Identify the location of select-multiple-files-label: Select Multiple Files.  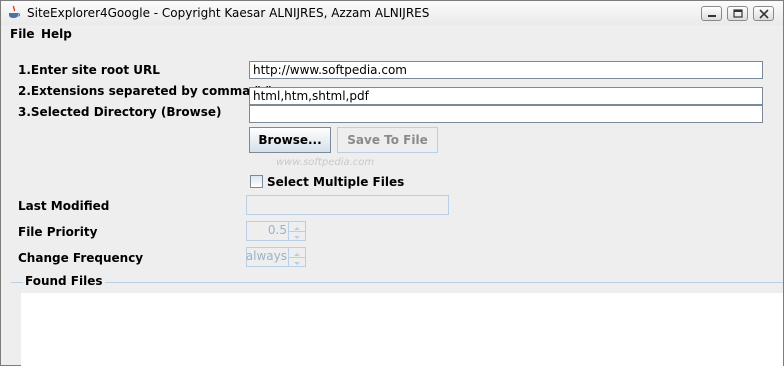
(335, 182).